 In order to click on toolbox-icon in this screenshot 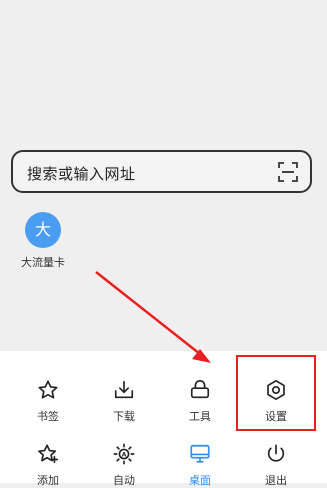, I will do `click(200, 389)`.